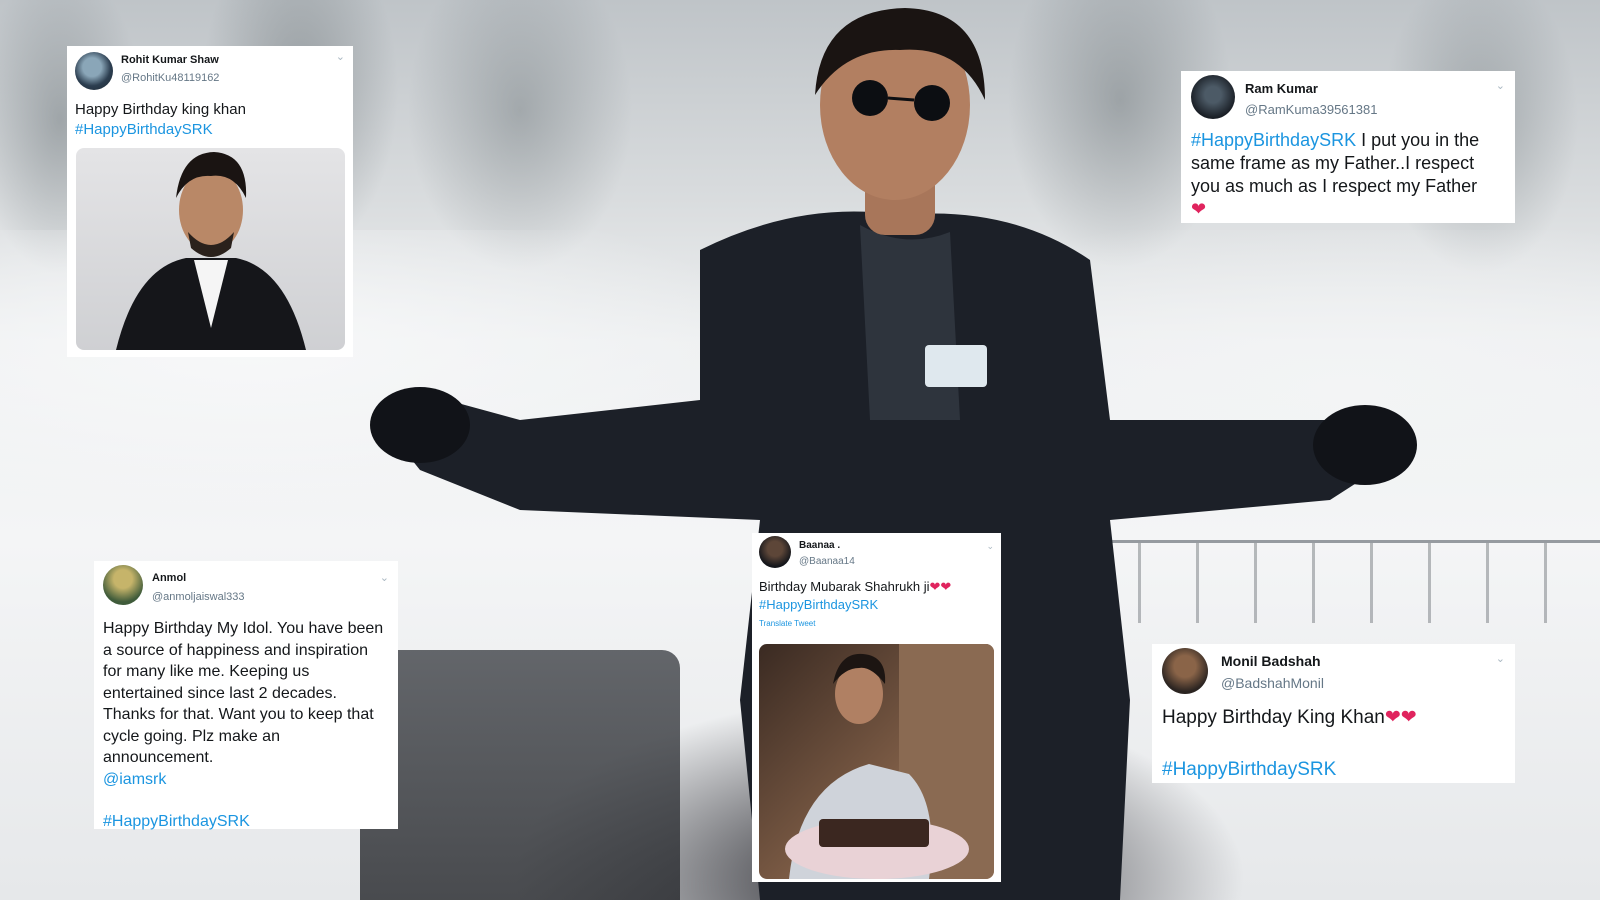  Describe the element at coordinates (876, 624) in the screenshot. I see `translate-tweet-link: Translate Tweet` at that location.